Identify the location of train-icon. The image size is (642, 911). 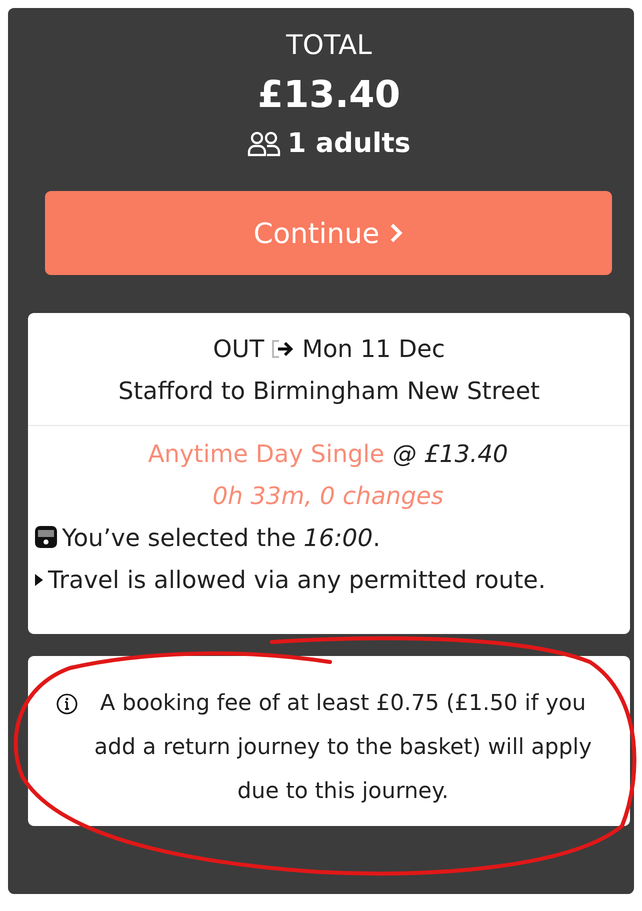
(46, 538).